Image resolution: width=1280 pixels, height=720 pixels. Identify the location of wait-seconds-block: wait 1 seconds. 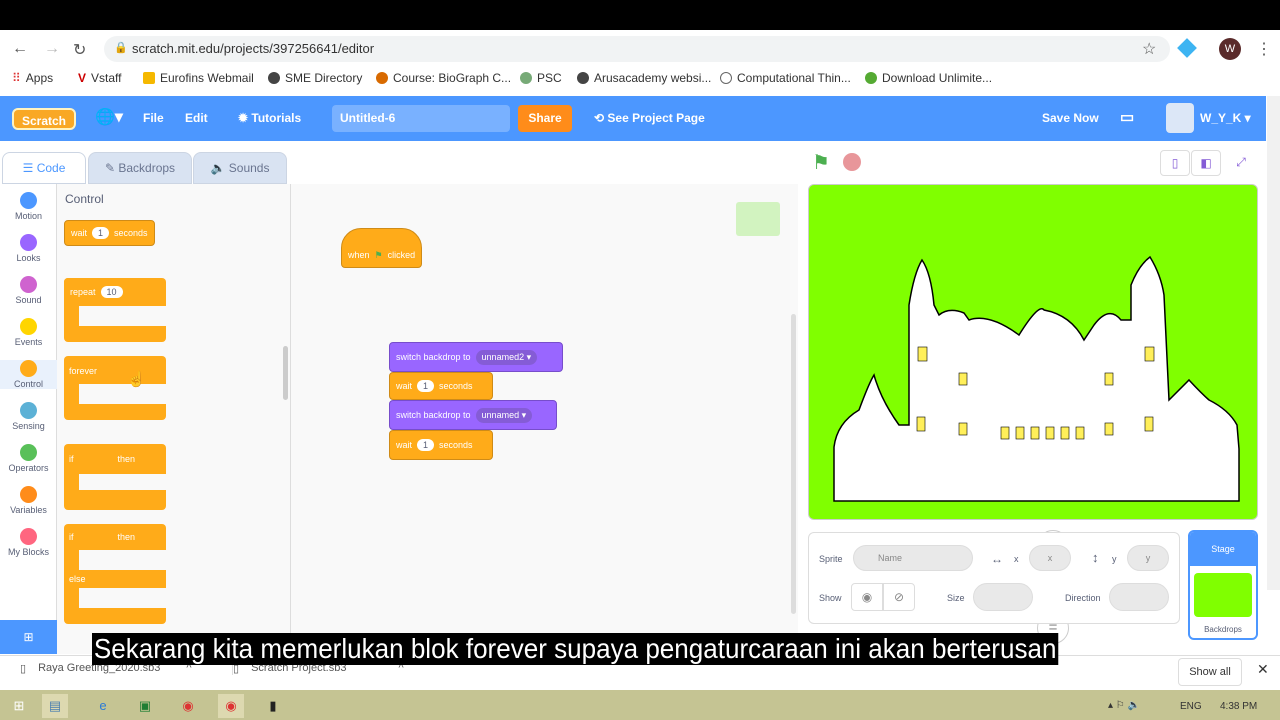
(109, 233).